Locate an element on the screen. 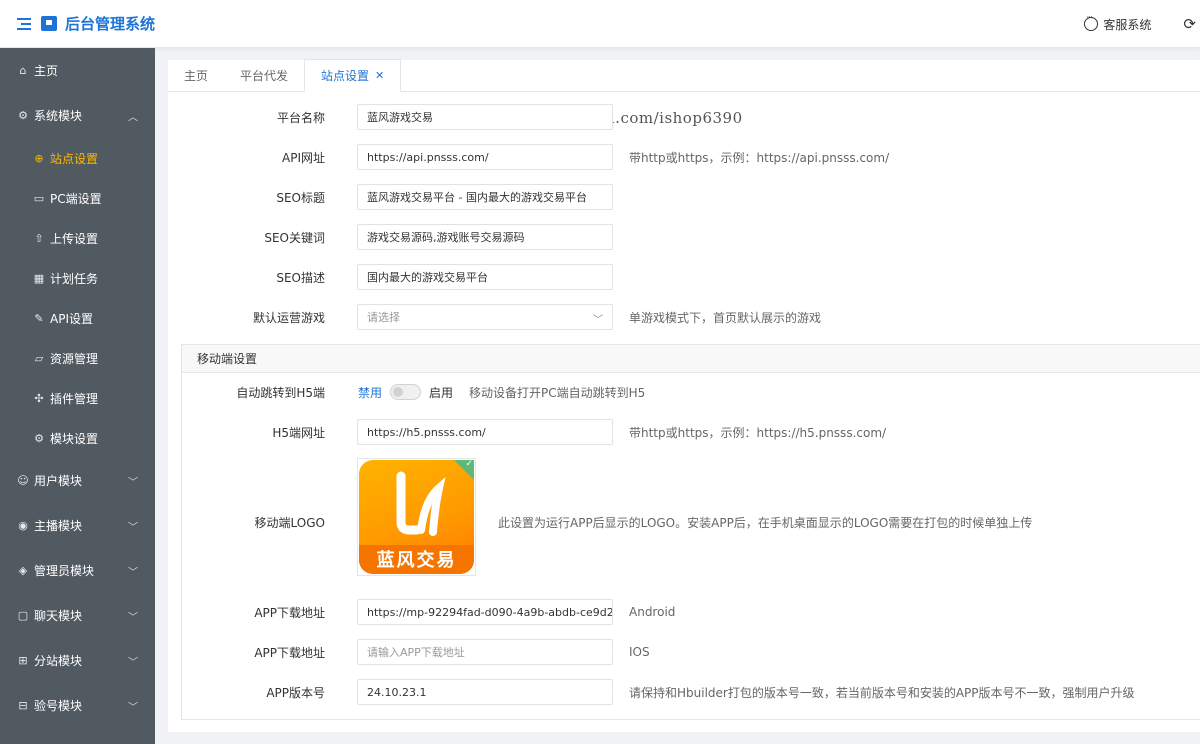 Image resolution: width=1200 pixels, height=744 pixels. sidebar-item-anchor-module: ◉ 主播模块 ﹀ is located at coordinates (77, 525).